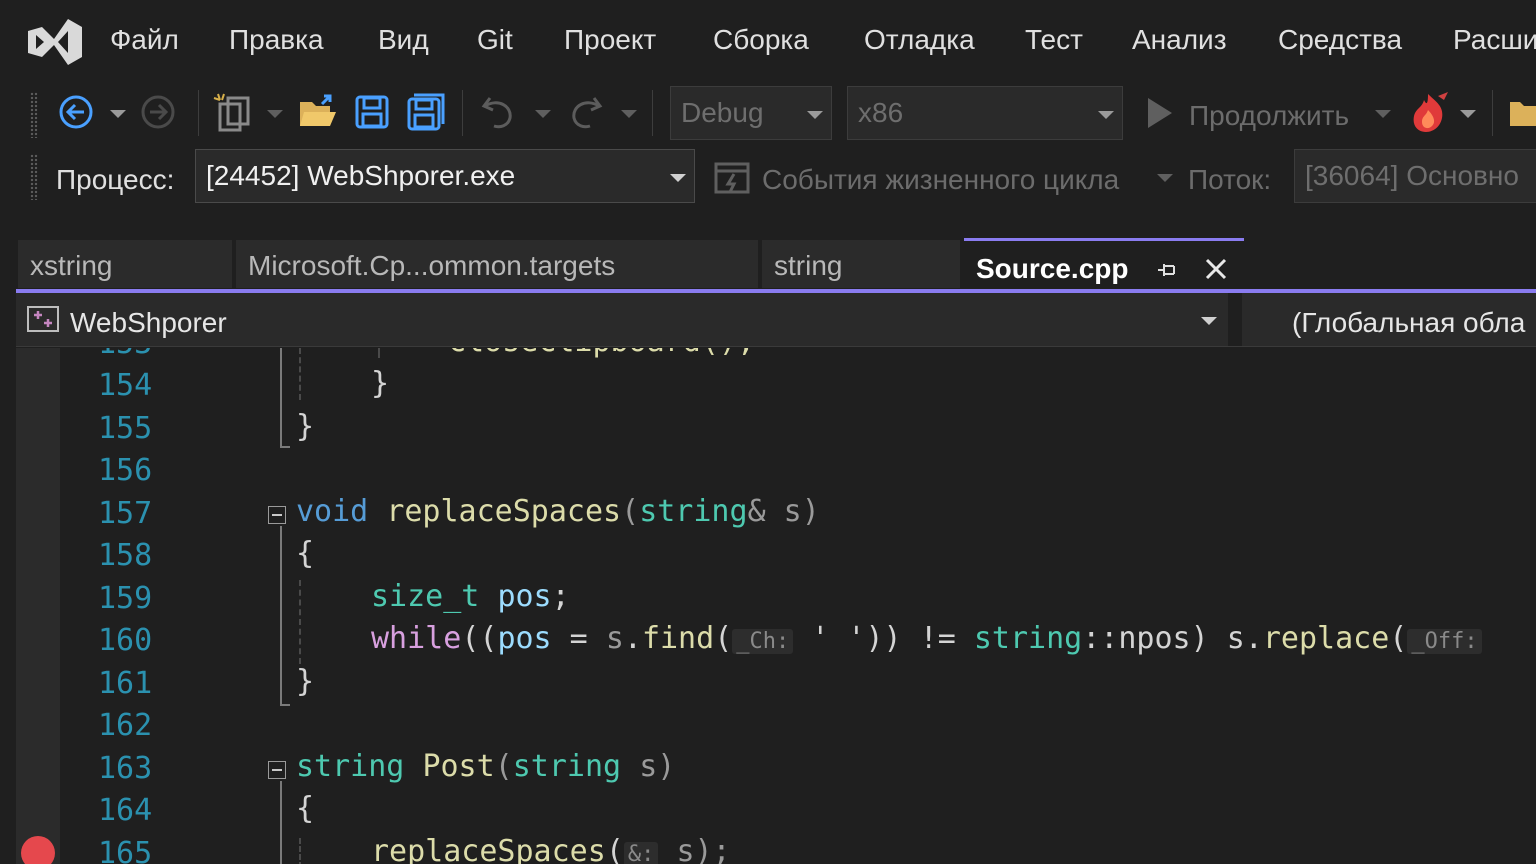 The width and height of the screenshot is (1536, 864). I want to click on redo-icon, so click(585, 112).